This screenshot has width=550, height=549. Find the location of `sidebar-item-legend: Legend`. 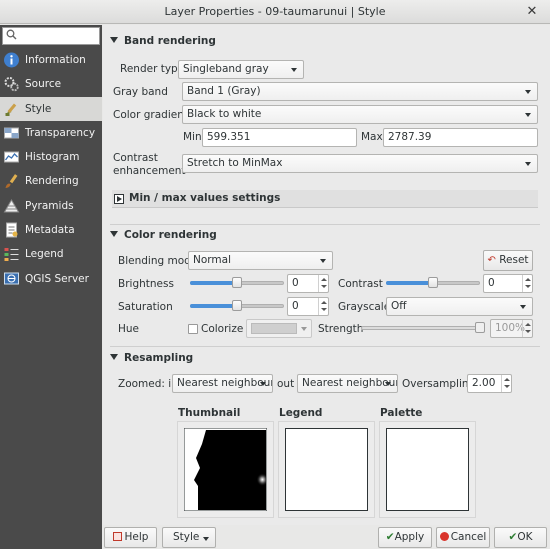

sidebar-item-legend: Legend is located at coordinates (51, 254).